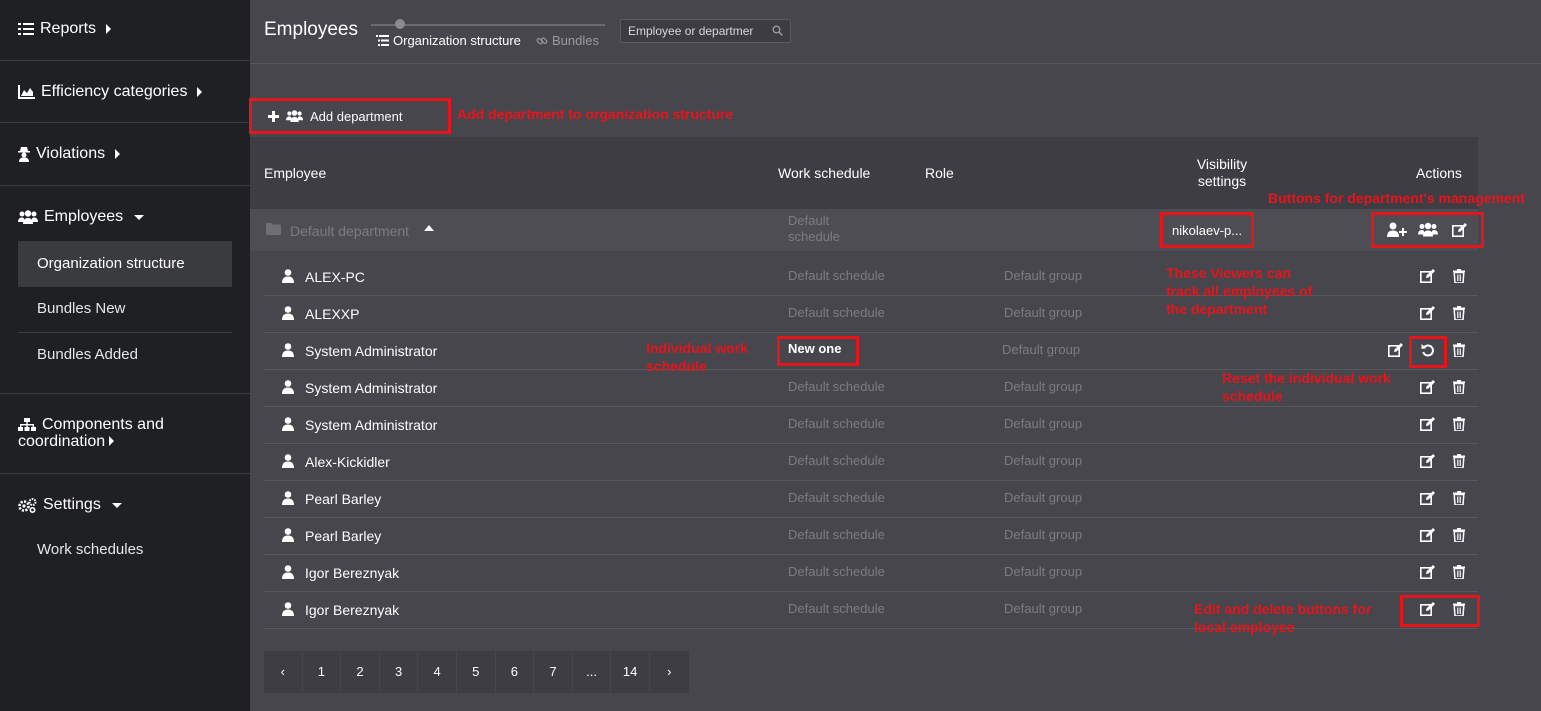  Describe the element at coordinates (1244, 627) in the screenshot. I see `annotation-edit-delete-line2: local employee` at that location.